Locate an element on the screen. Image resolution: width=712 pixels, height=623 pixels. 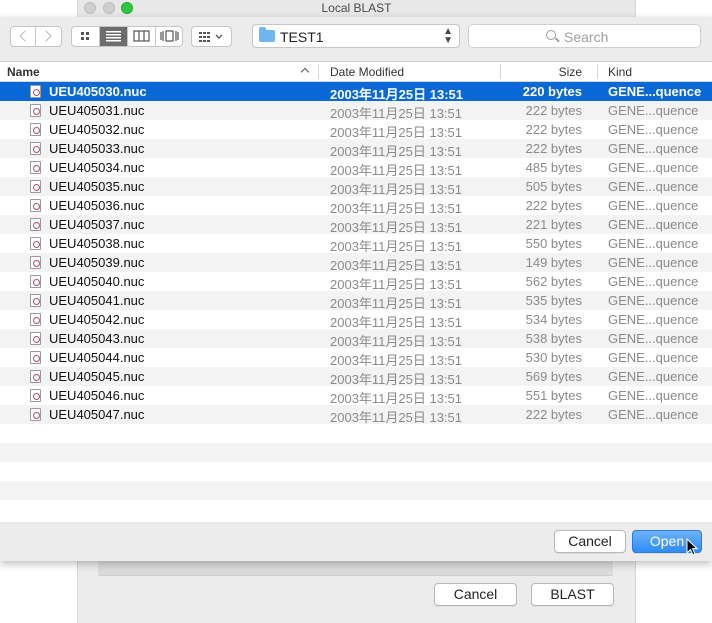
file-size: 551 bytes is located at coordinates (553, 395).